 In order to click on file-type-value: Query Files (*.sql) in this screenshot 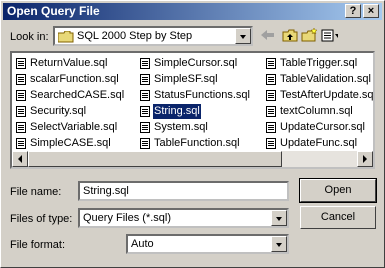, I will do `click(127, 218)`.